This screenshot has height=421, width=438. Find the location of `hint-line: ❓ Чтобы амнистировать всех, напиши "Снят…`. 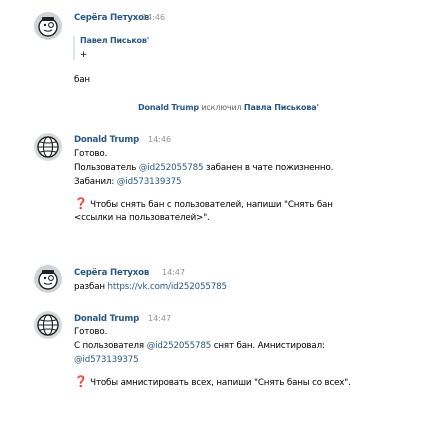

hint-line: ❓ Чтобы амнистировать всех, напиши "Снят… is located at coordinates (212, 382).